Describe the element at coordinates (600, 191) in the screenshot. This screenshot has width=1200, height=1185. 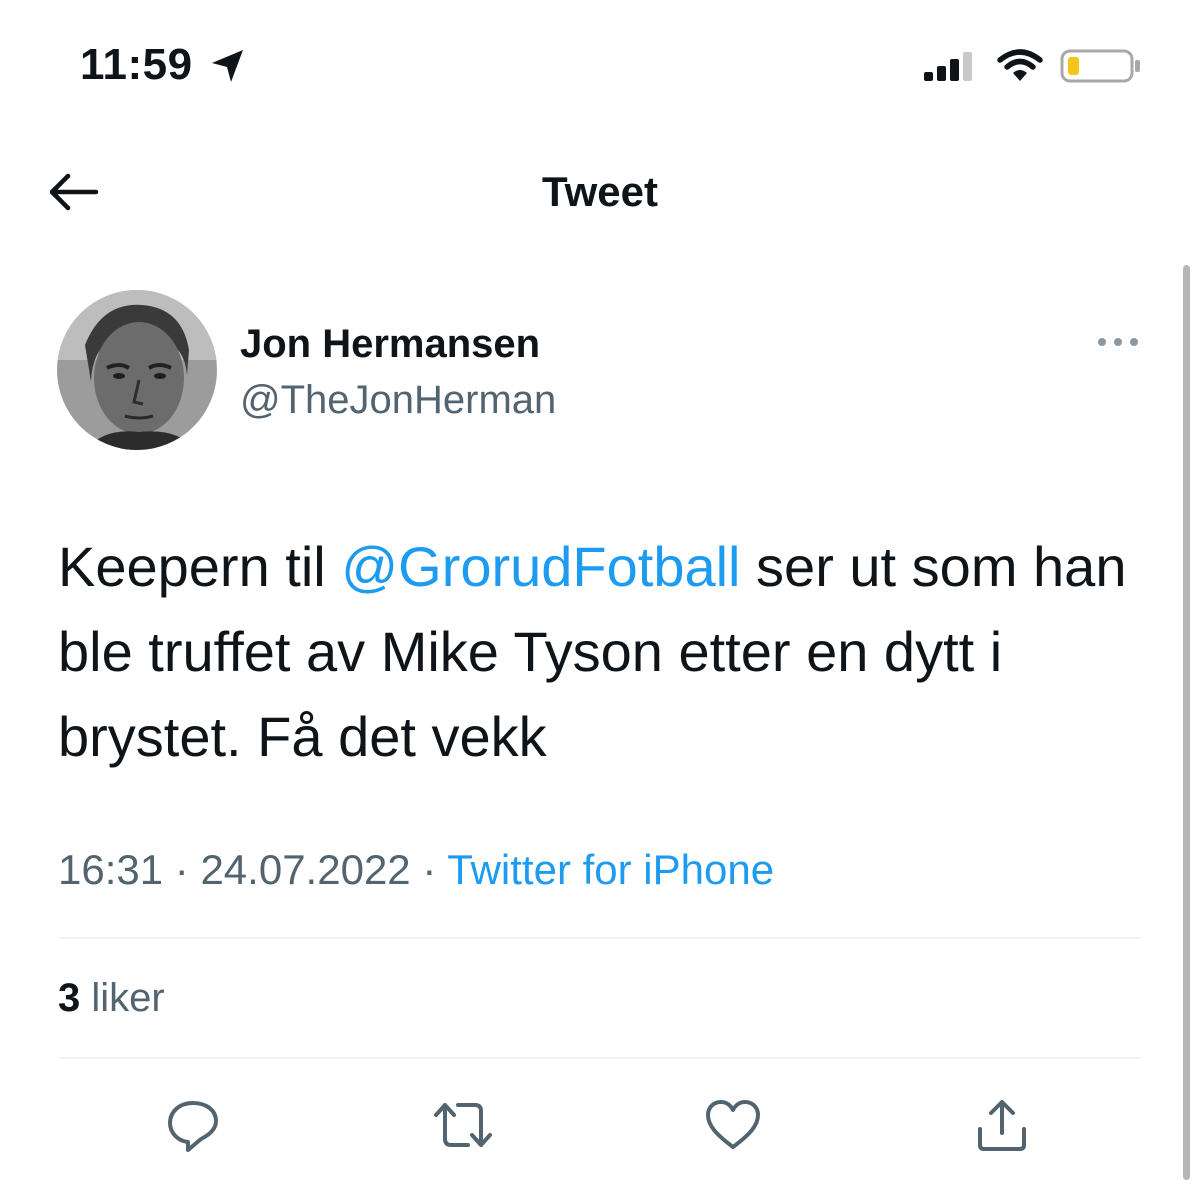
I see `page-title: Tweet` at that location.